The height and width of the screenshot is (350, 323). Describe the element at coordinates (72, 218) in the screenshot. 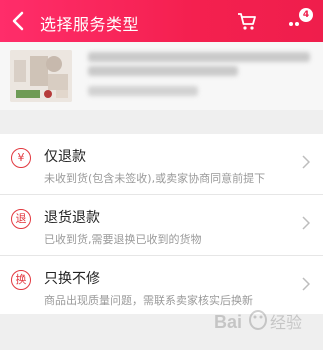

I see `option-label: 退货退款` at that location.